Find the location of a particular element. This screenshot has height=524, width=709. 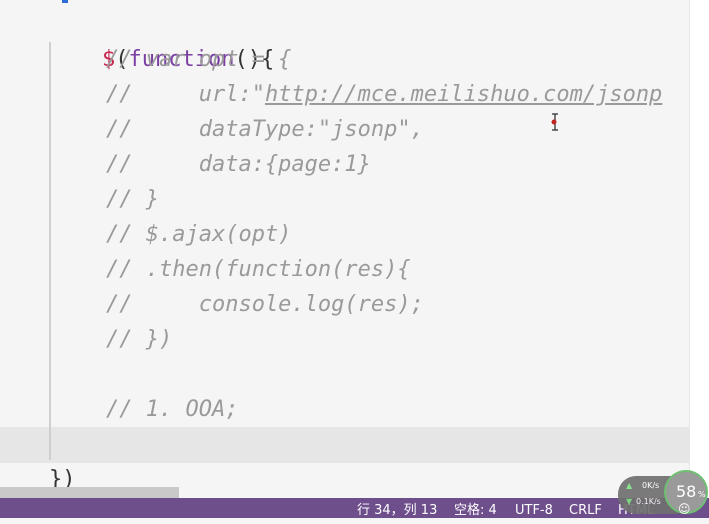

url-link: http://mce.meilishuo.com/jsonp is located at coordinates (463, 94).